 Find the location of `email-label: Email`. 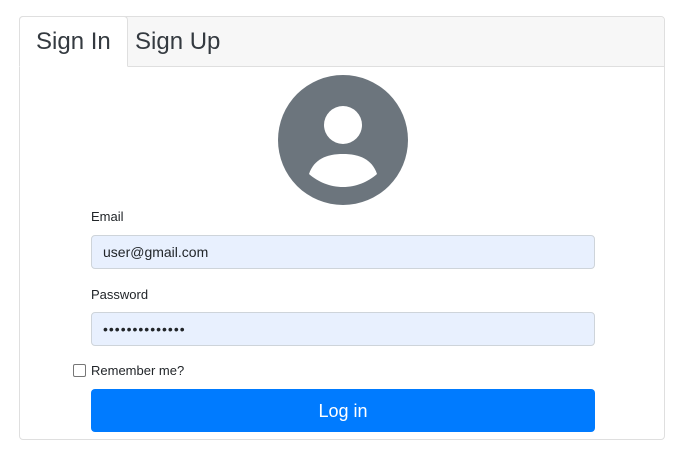

email-label: Email is located at coordinates (107, 216).